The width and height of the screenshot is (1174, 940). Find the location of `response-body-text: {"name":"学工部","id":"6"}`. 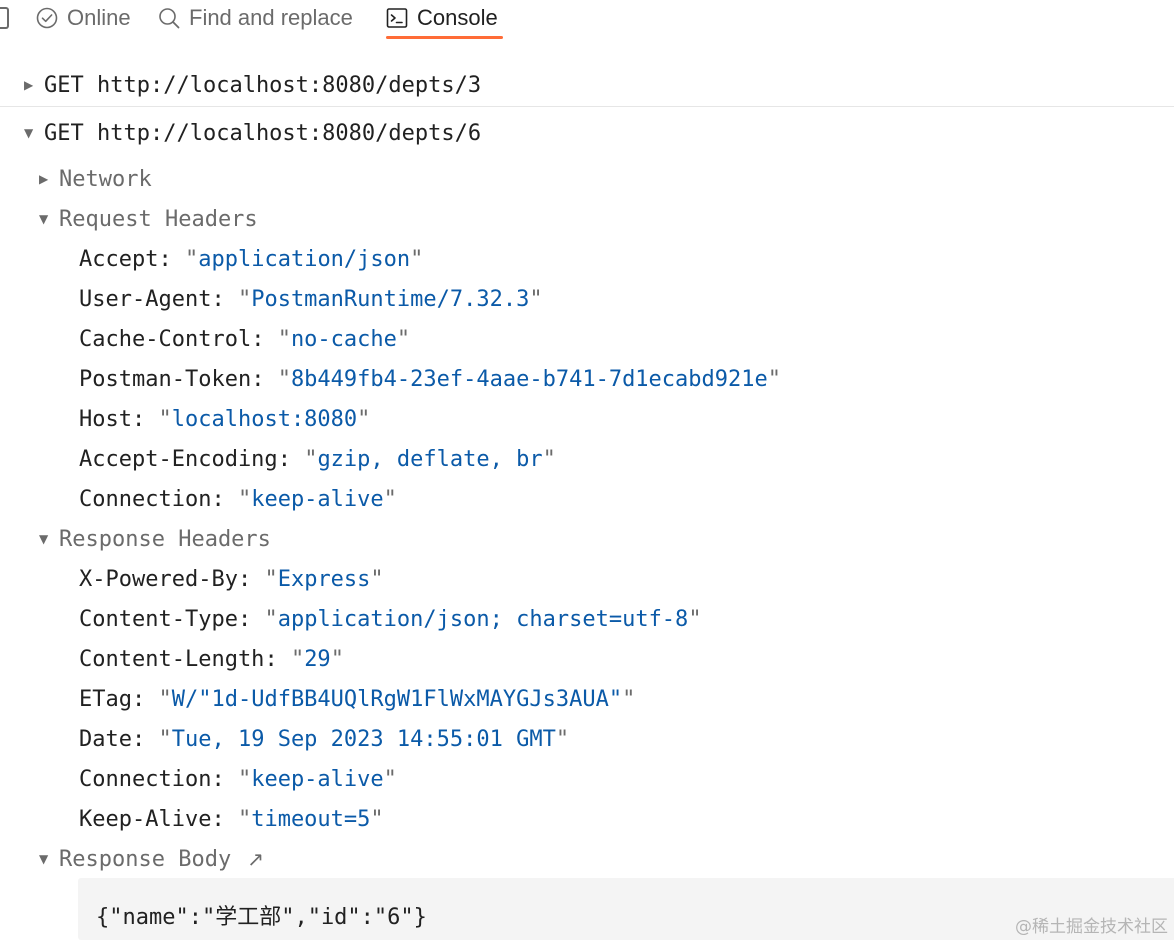

response-body-text: {"name":"学工部","id":"6"} is located at coordinates (261, 915).